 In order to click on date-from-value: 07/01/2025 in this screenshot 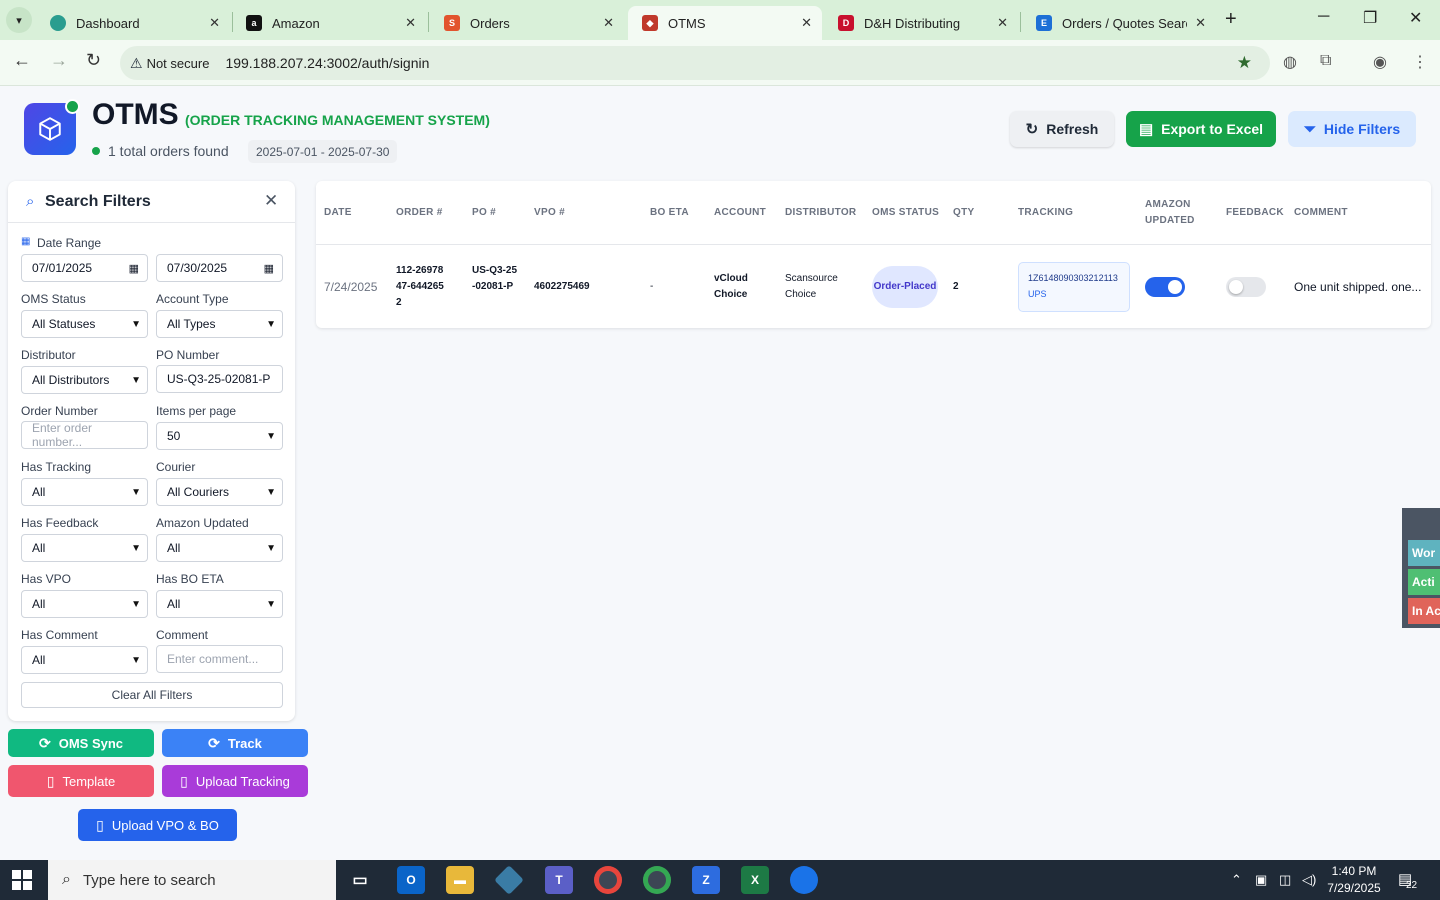, I will do `click(62, 268)`.